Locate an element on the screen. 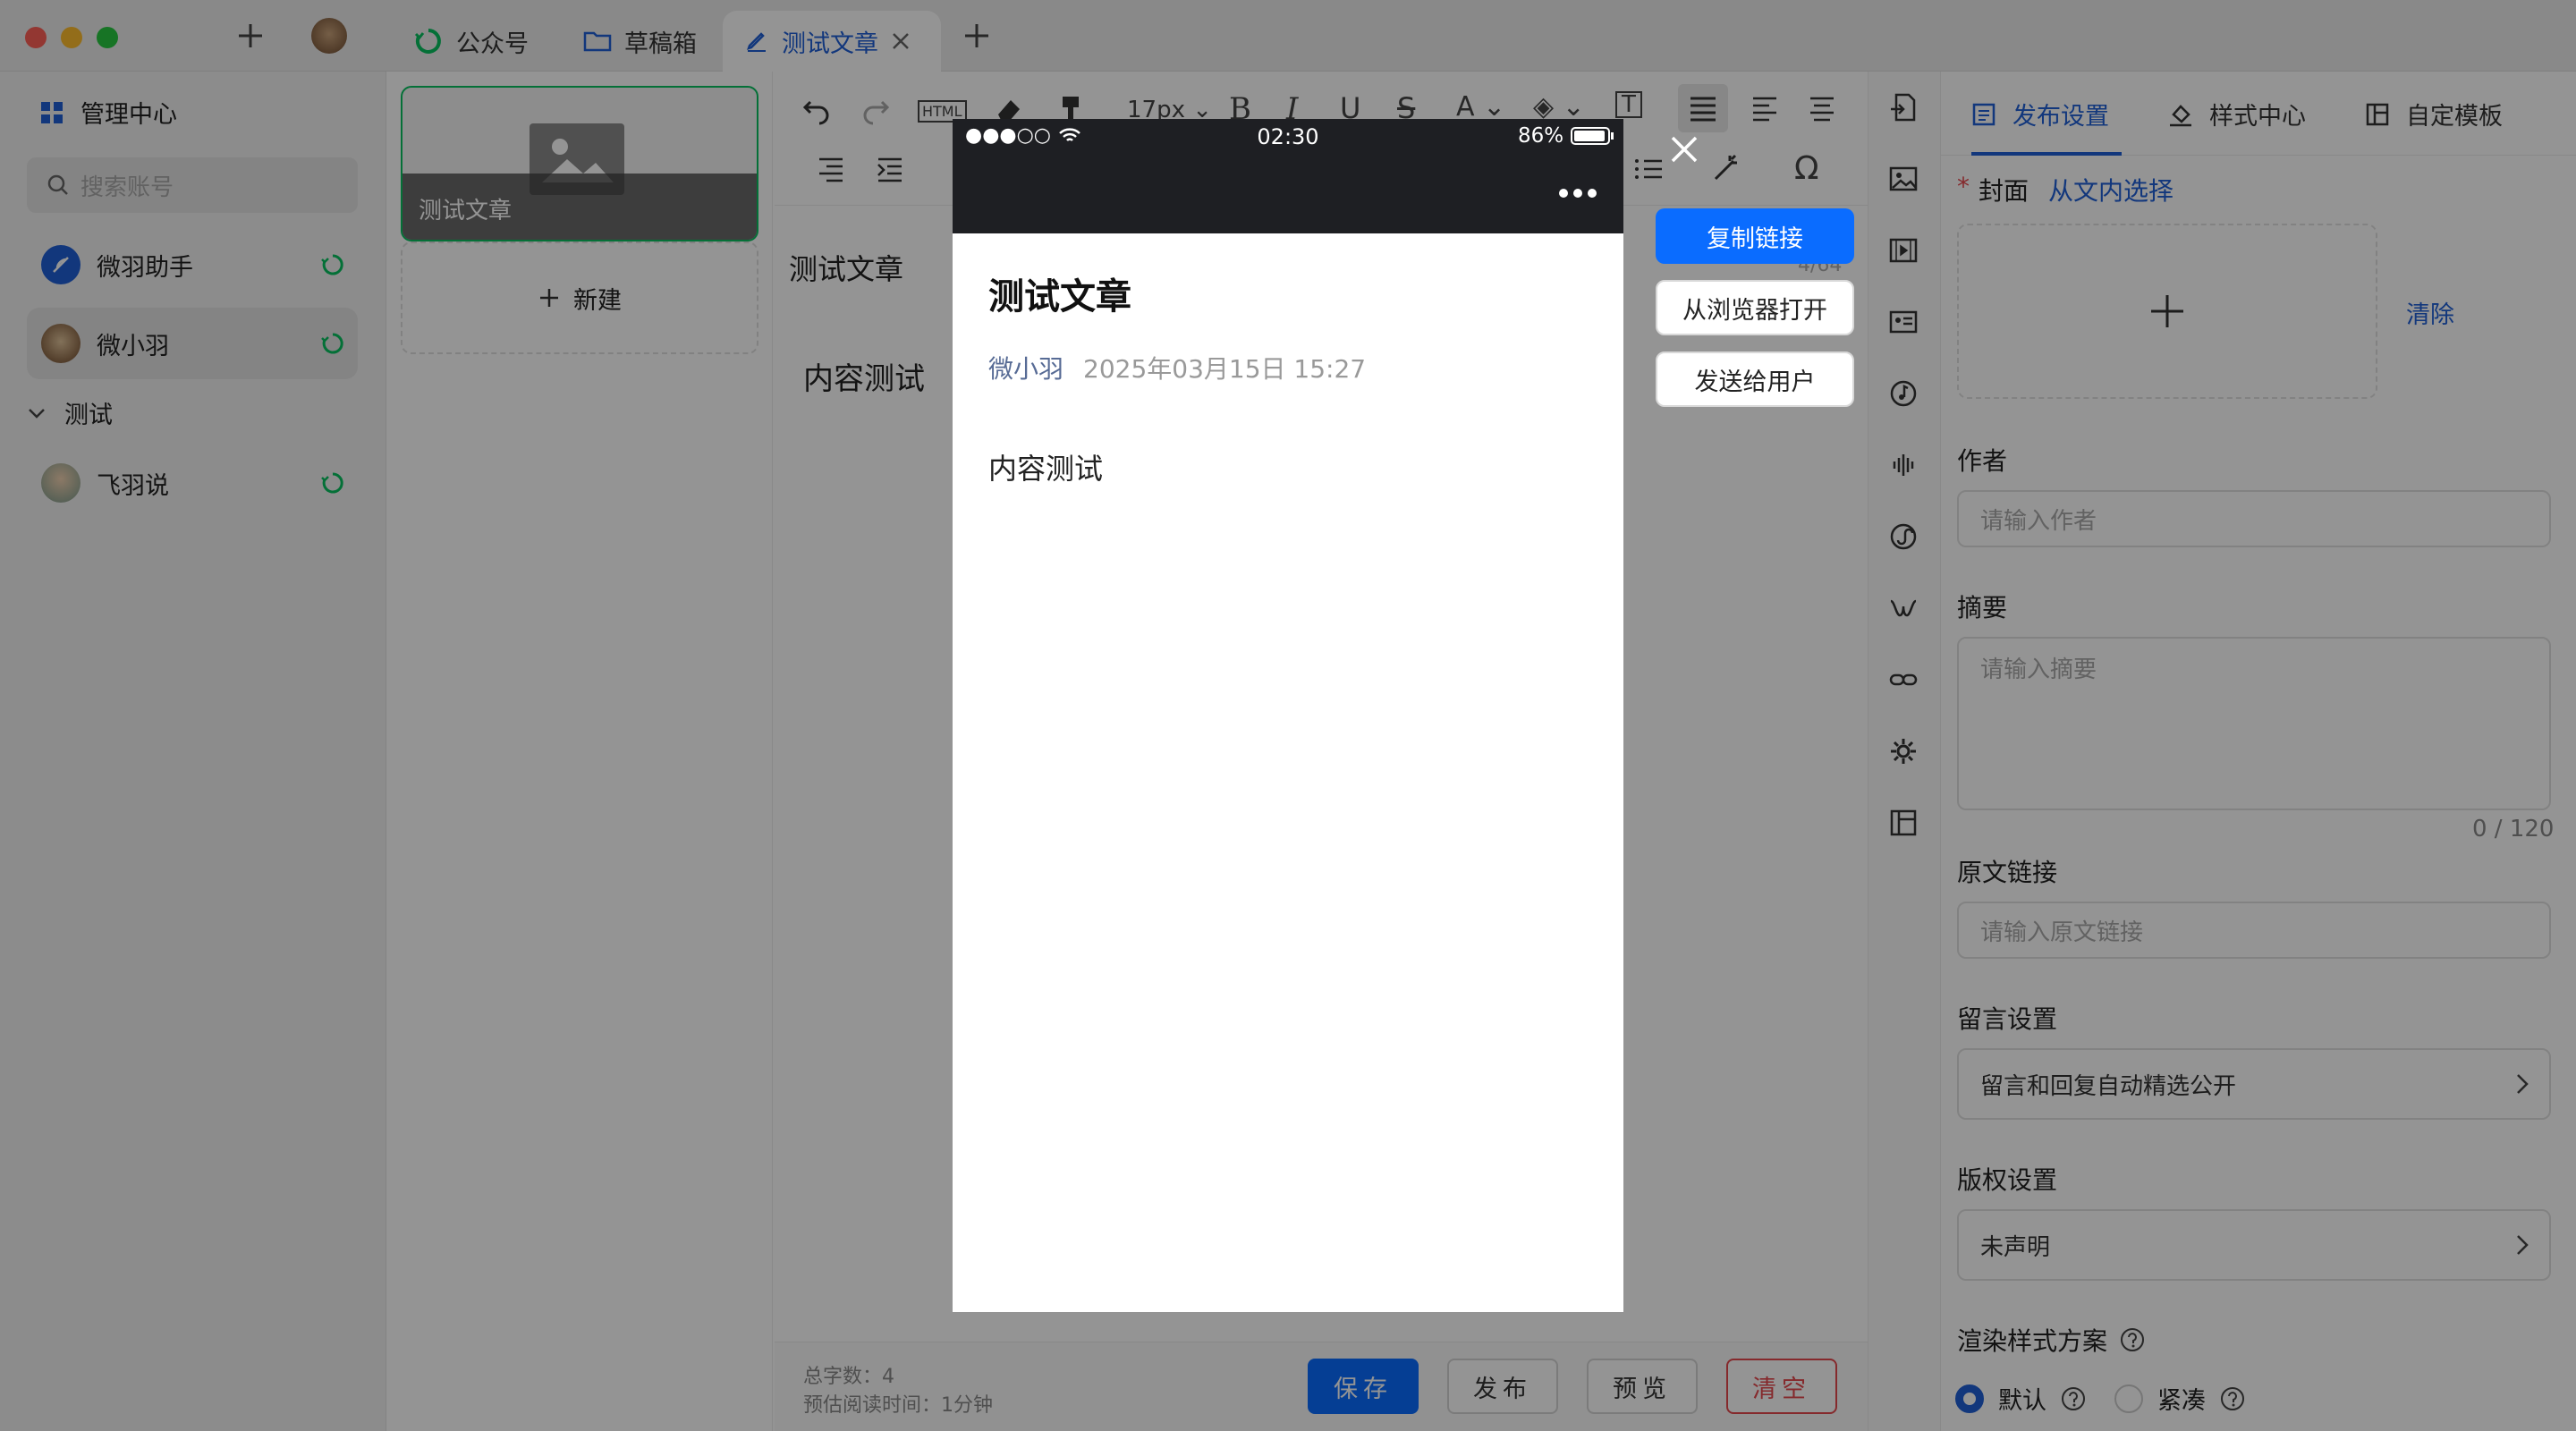  battery-percent: 86% is located at coordinates (1541, 136).